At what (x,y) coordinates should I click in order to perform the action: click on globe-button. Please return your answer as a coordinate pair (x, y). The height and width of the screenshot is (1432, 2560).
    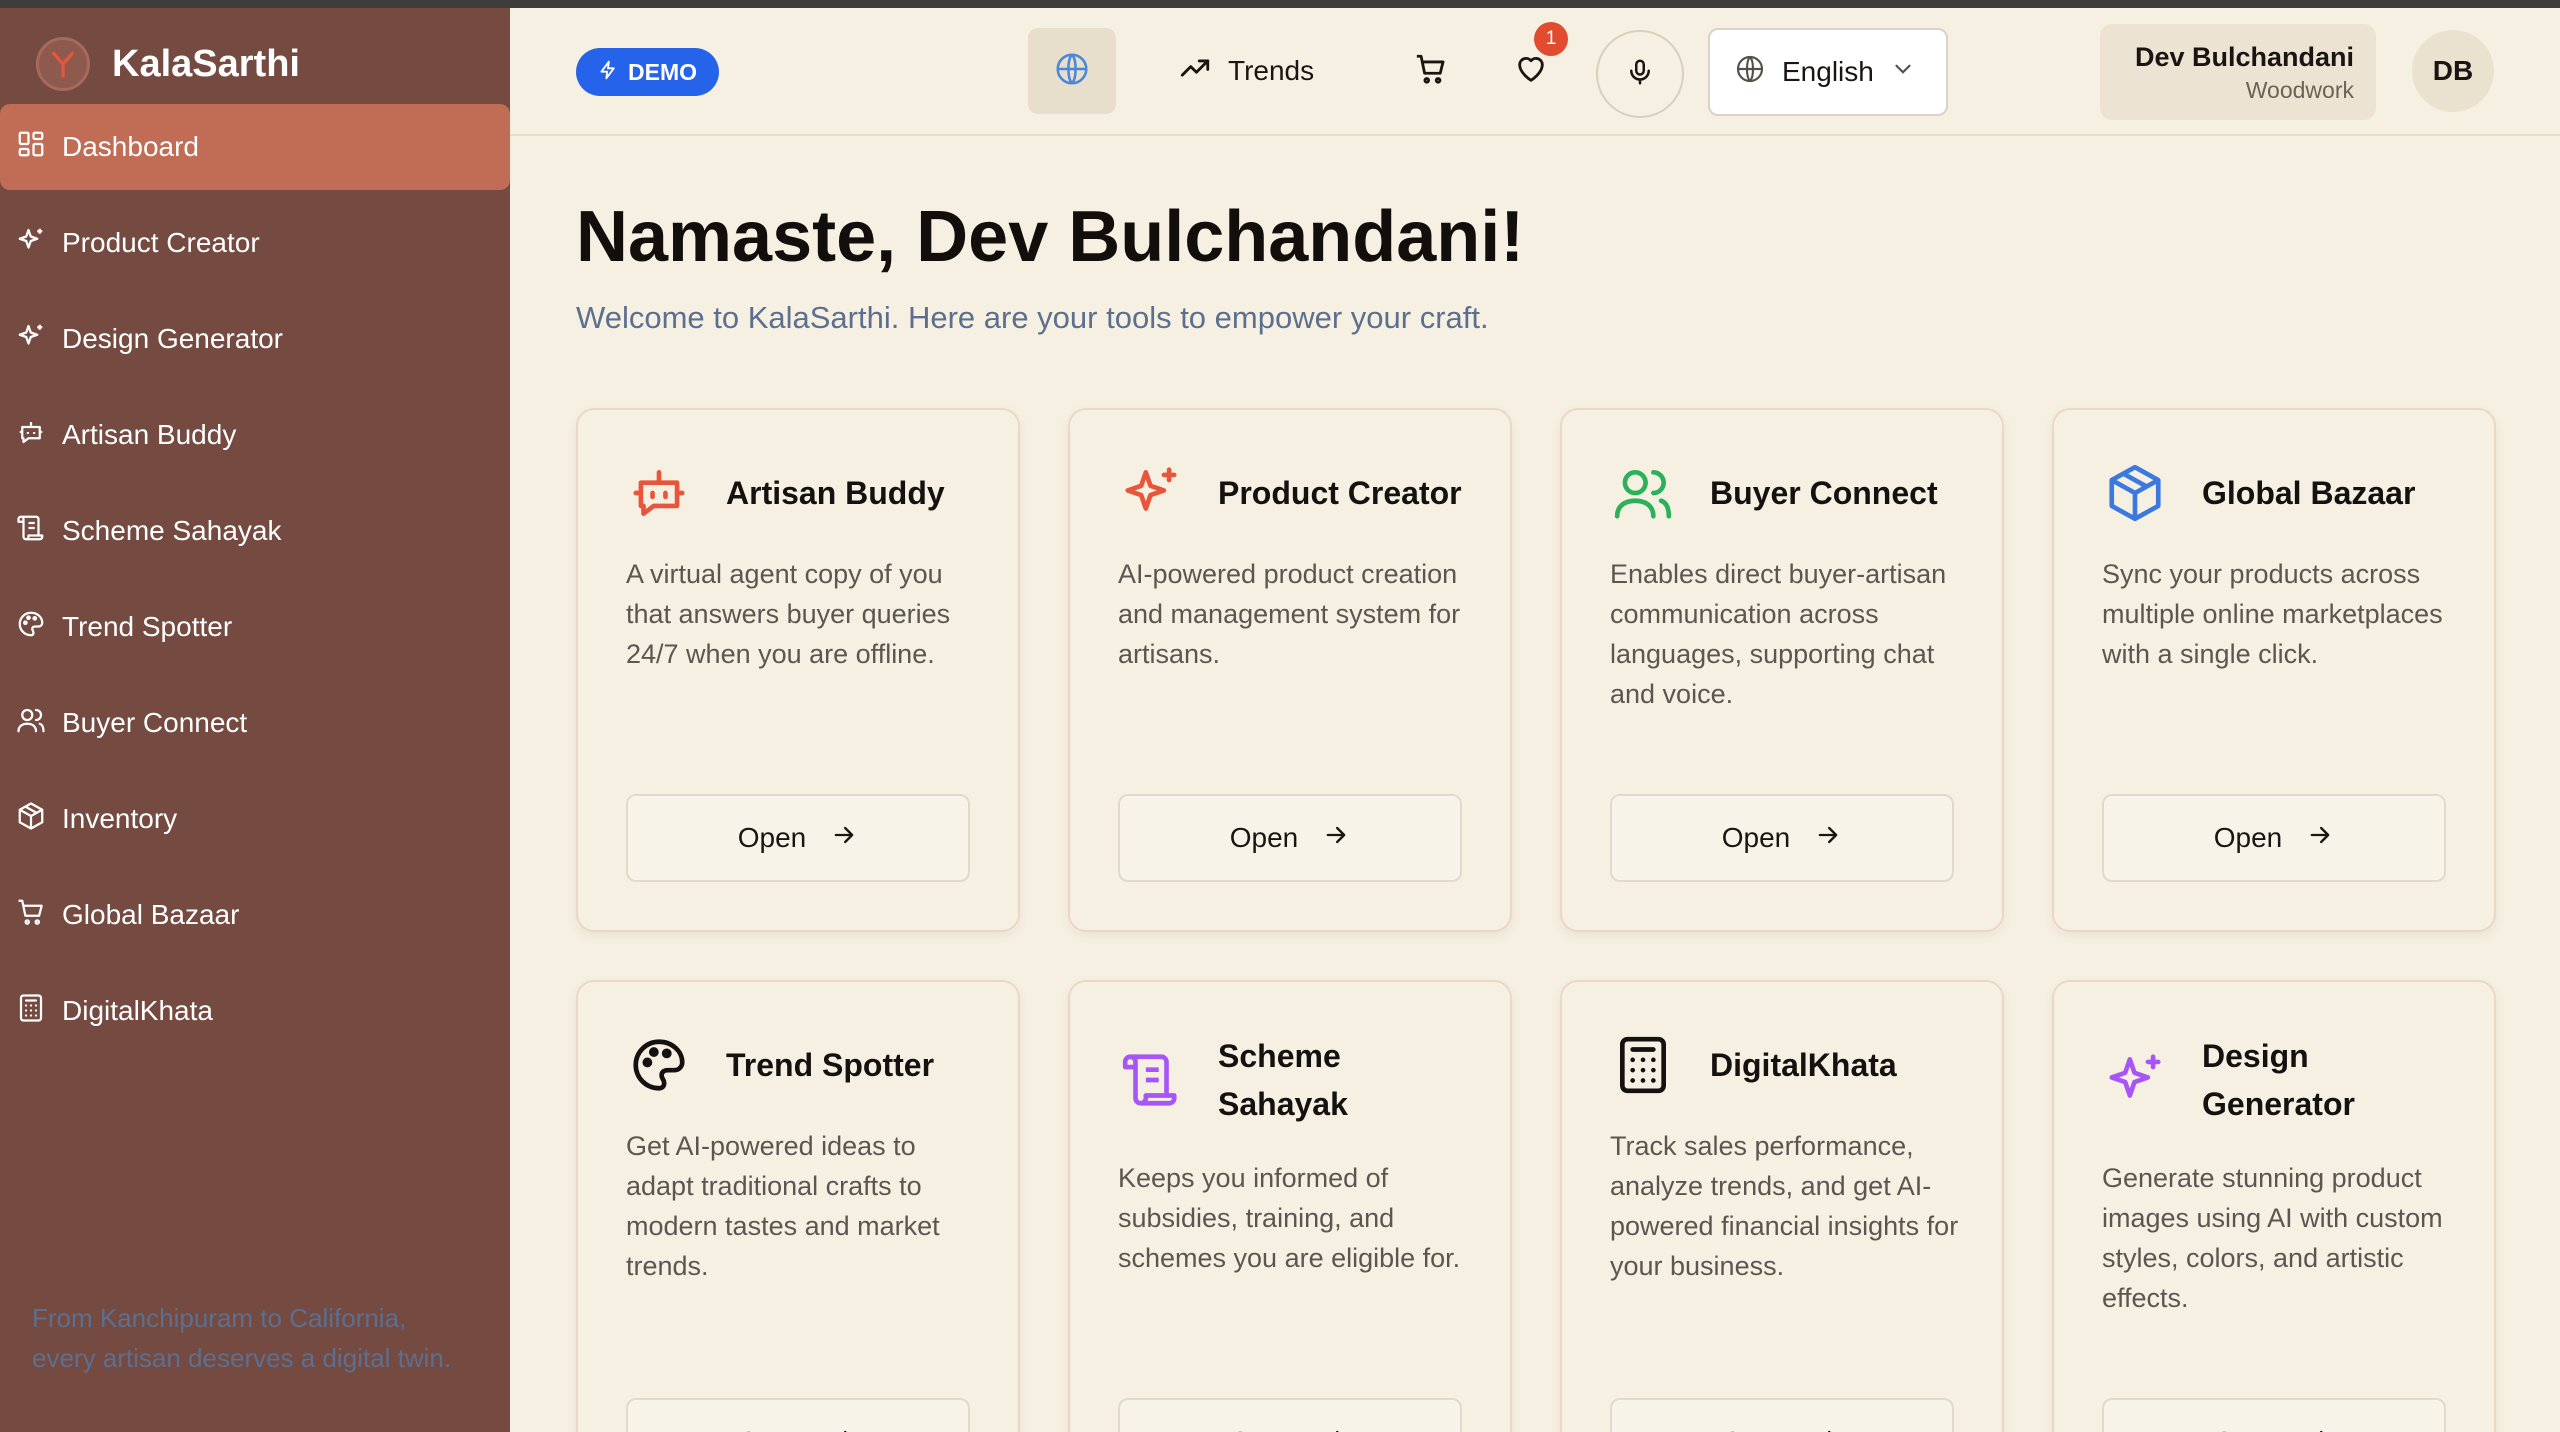
    Looking at the image, I should click on (1072, 71).